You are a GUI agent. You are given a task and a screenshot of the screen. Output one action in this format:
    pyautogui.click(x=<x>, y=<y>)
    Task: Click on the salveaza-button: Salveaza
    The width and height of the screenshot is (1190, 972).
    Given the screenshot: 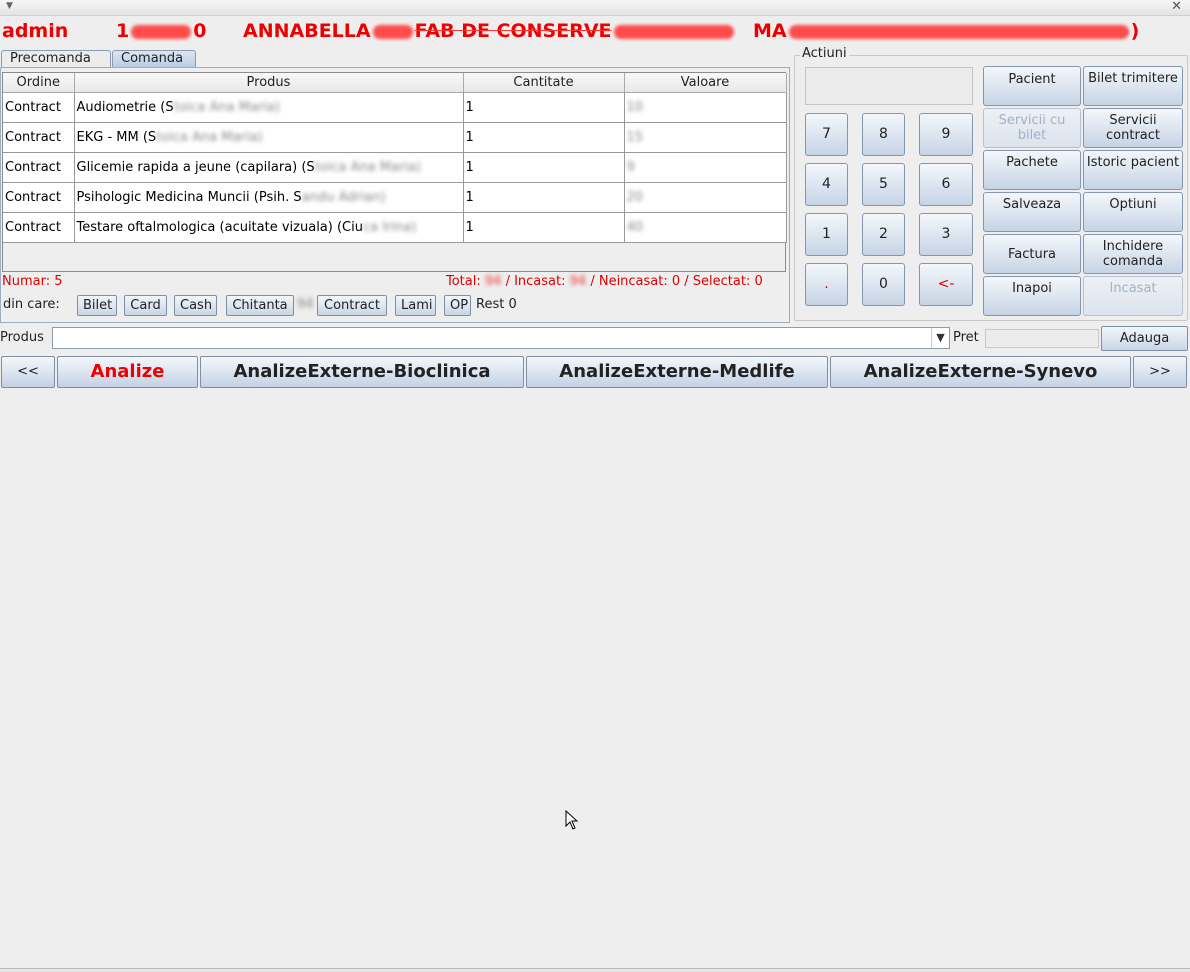 What is the action you would take?
    pyautogui.click(x=1032, y=212)
    